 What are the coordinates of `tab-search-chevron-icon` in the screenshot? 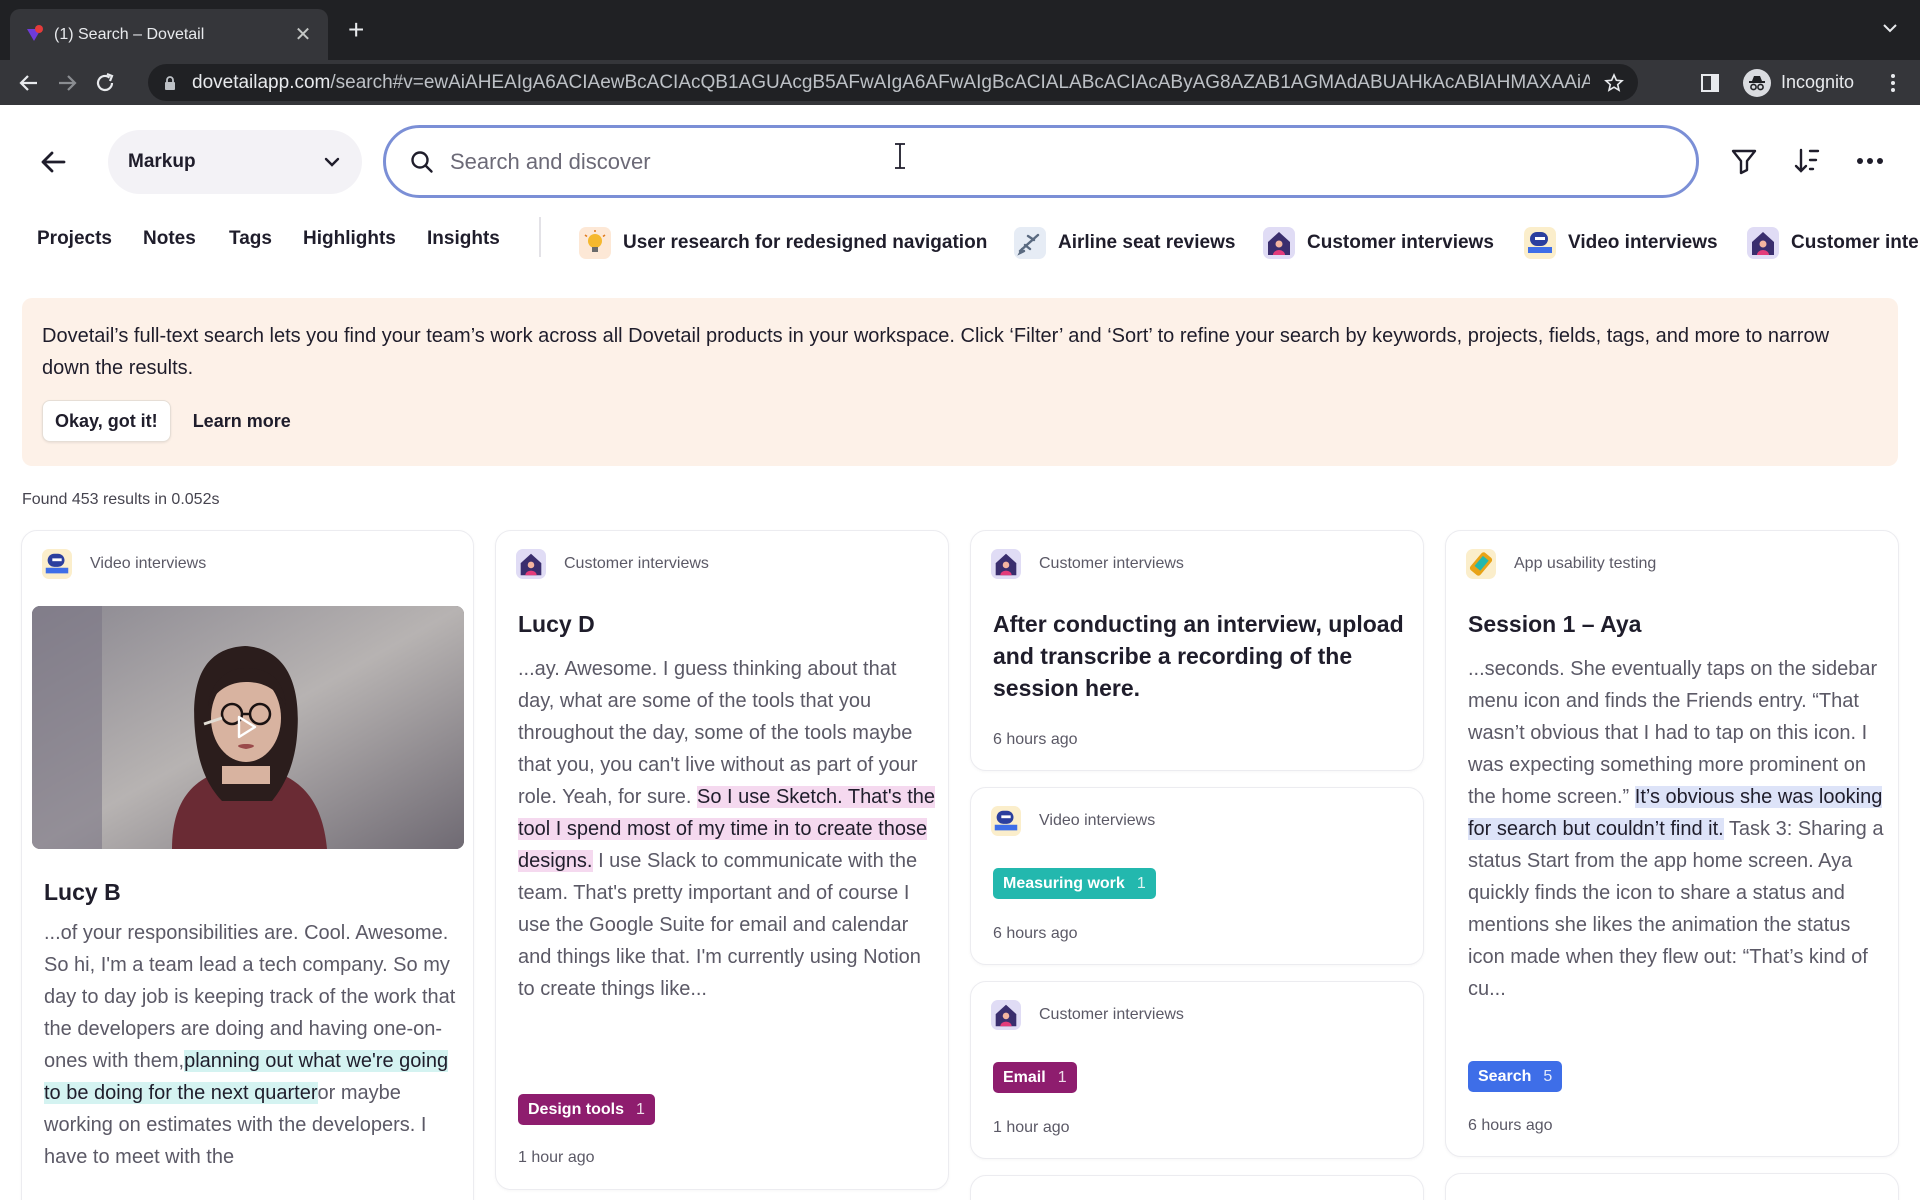 It's located at (1890, 28).